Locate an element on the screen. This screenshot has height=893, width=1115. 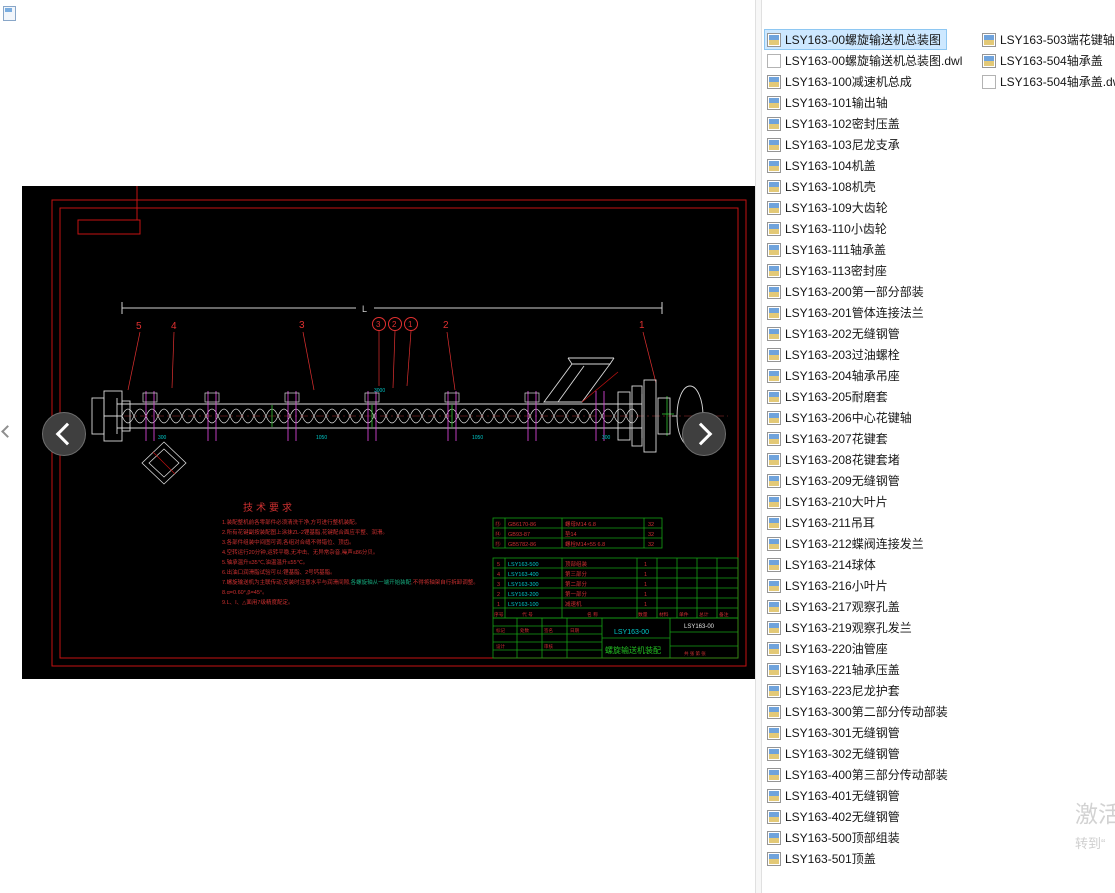
file-item: LSY163-504轴承盖.dwl is located at coordinates (1047, 81).